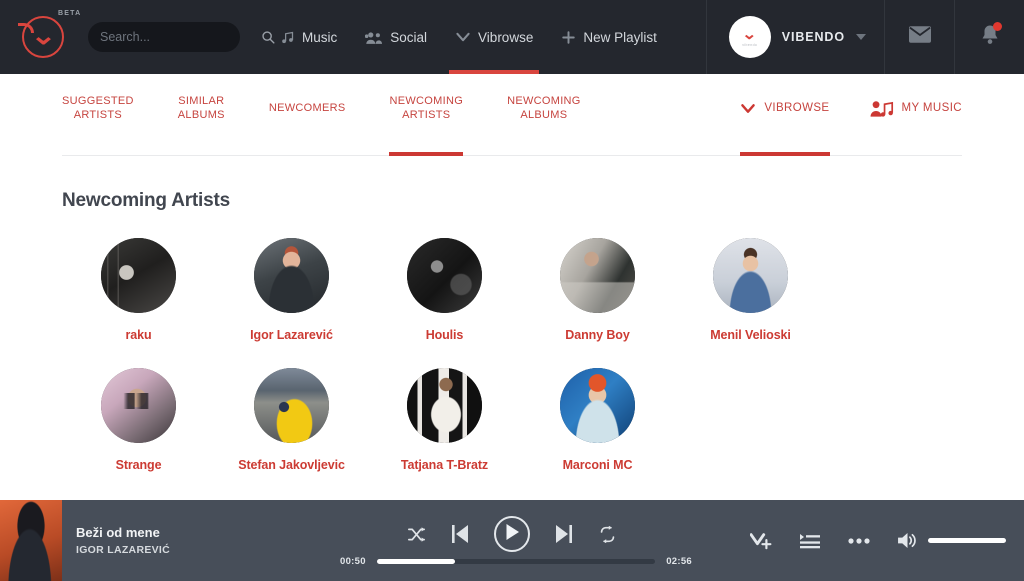 This screenshot has width=1024, height=581. I want to click on search-input, so click(180, 37).